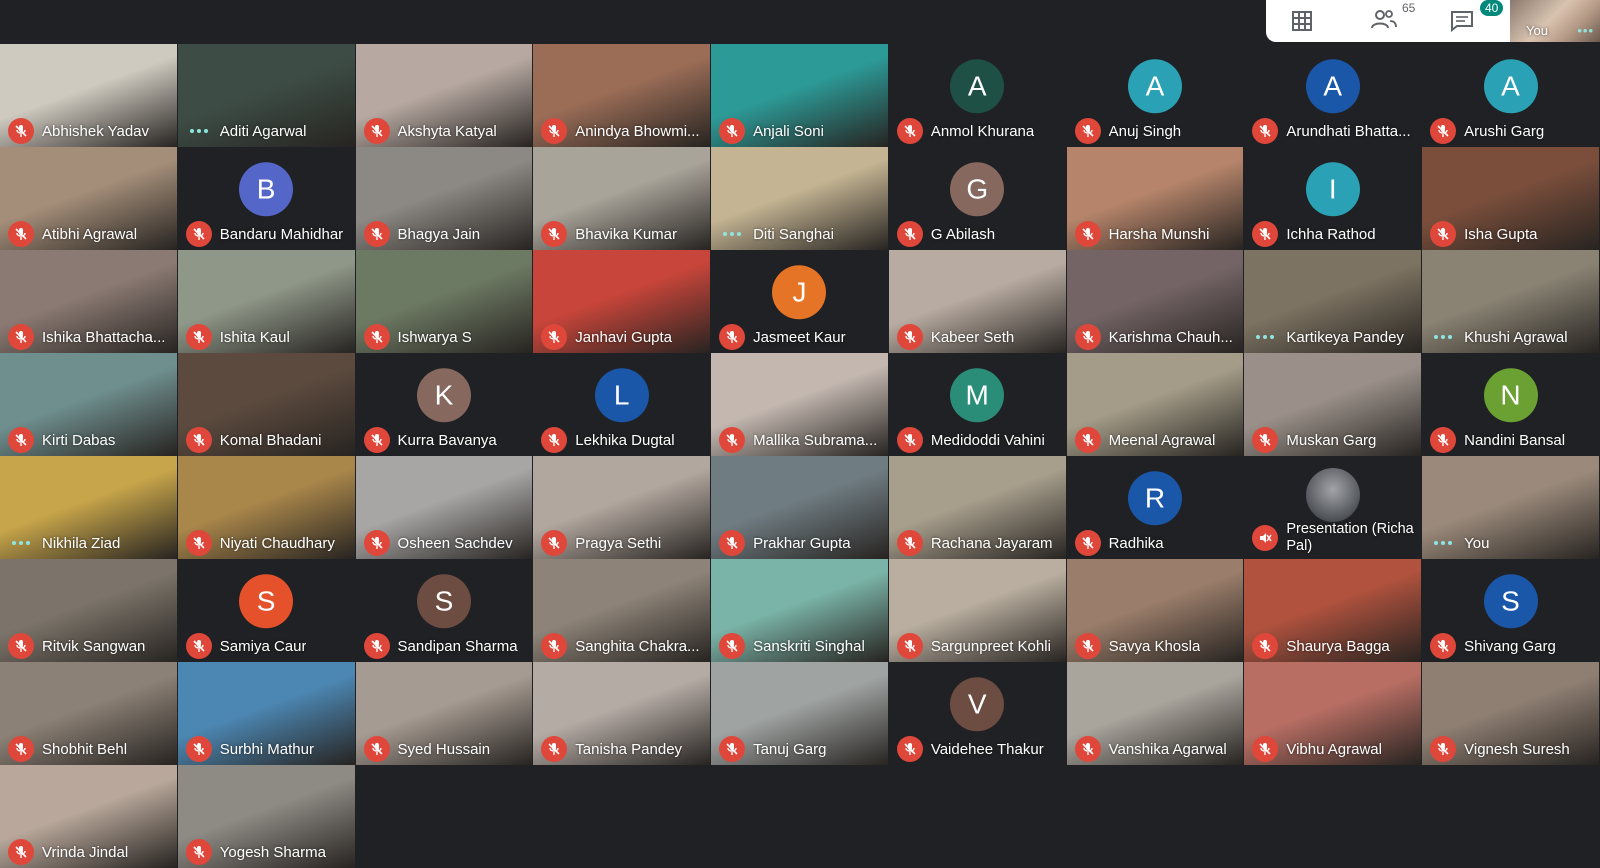 The image size is (1600, 868). What do you see at coordinates (1477, 543) in the screenshot?
I see `participant-name: You` at bounding box center [1477, 543].